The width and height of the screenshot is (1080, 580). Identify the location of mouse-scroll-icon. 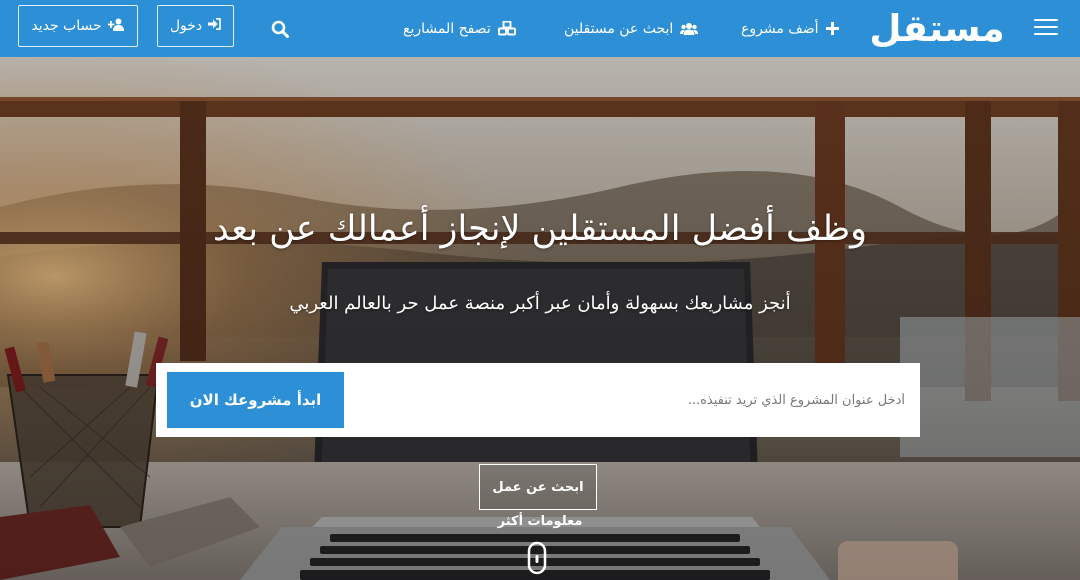
(537, 558).